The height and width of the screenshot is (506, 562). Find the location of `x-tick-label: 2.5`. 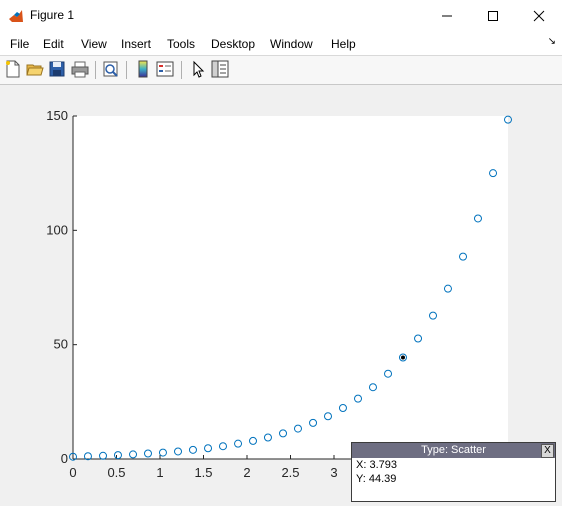

x-tick-label: 2.5 is located at coordinates (290, 472).